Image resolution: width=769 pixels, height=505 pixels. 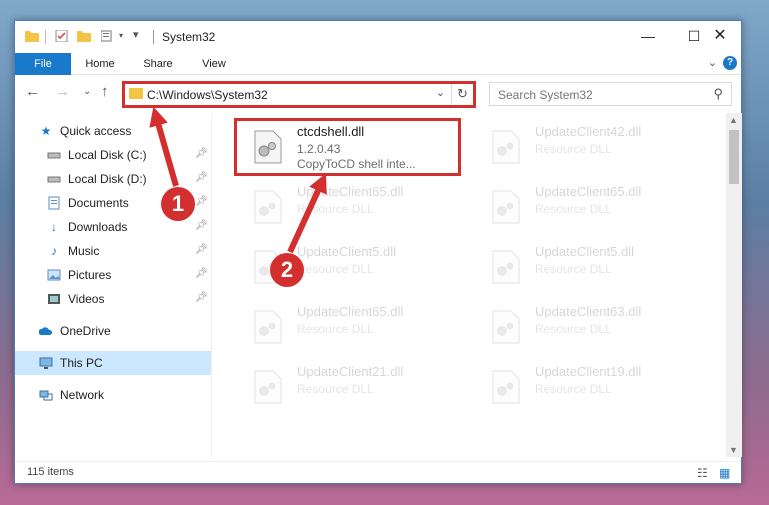 I want to click on sidebar-item-label: OneDrive, so click(x=85, y=331).